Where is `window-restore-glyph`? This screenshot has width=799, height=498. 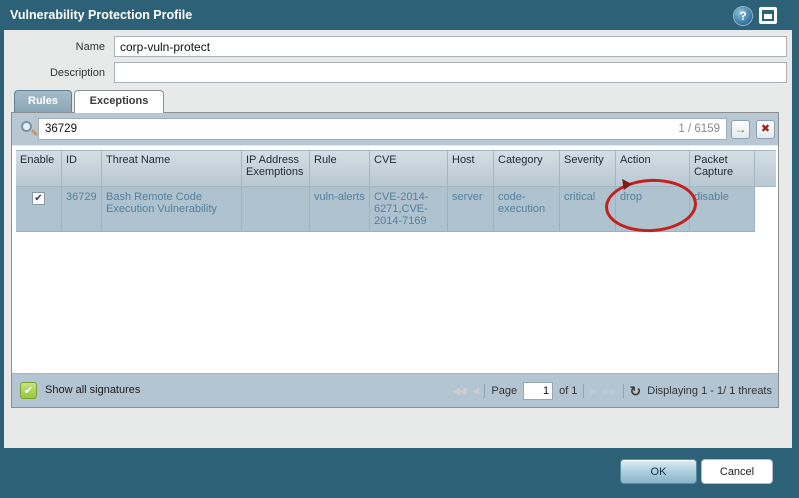 window-restore-glyph is located at coordinates (768, 15).